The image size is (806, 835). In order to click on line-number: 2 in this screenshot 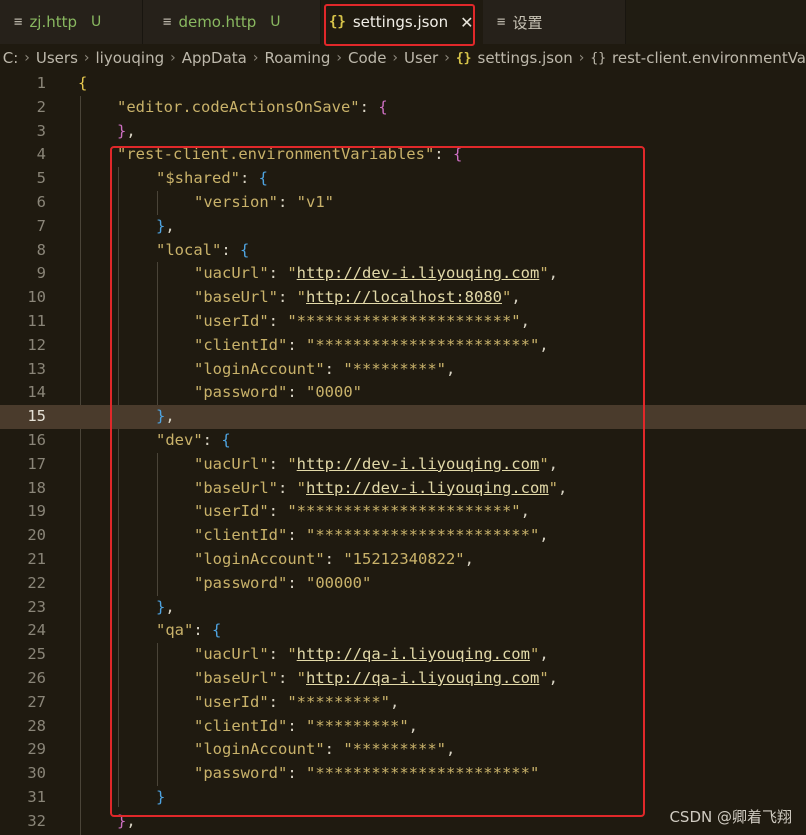, I will do `click(41, 106)`.